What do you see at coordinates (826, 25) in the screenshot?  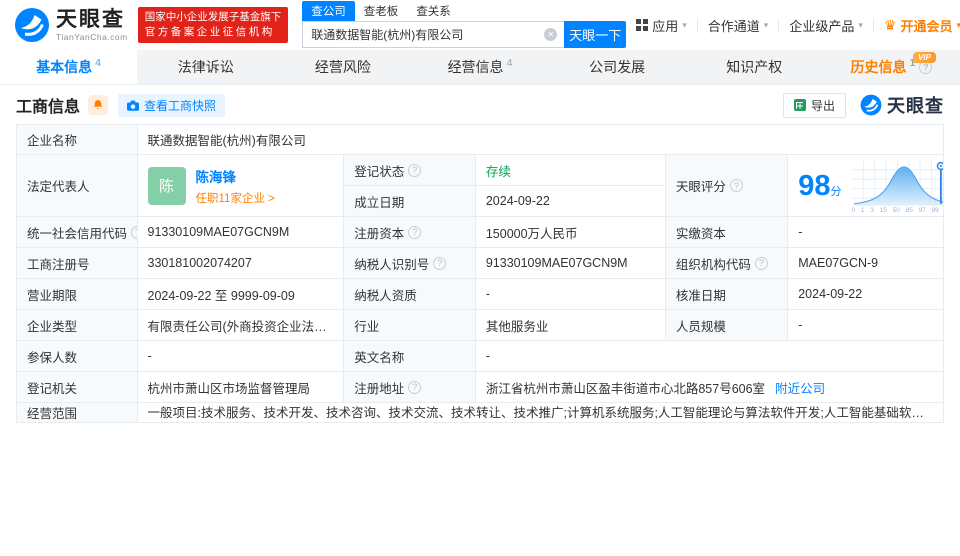 I see `nav-enterprise-products: 企业级产品 ▾` at bounding box center [826, 25].